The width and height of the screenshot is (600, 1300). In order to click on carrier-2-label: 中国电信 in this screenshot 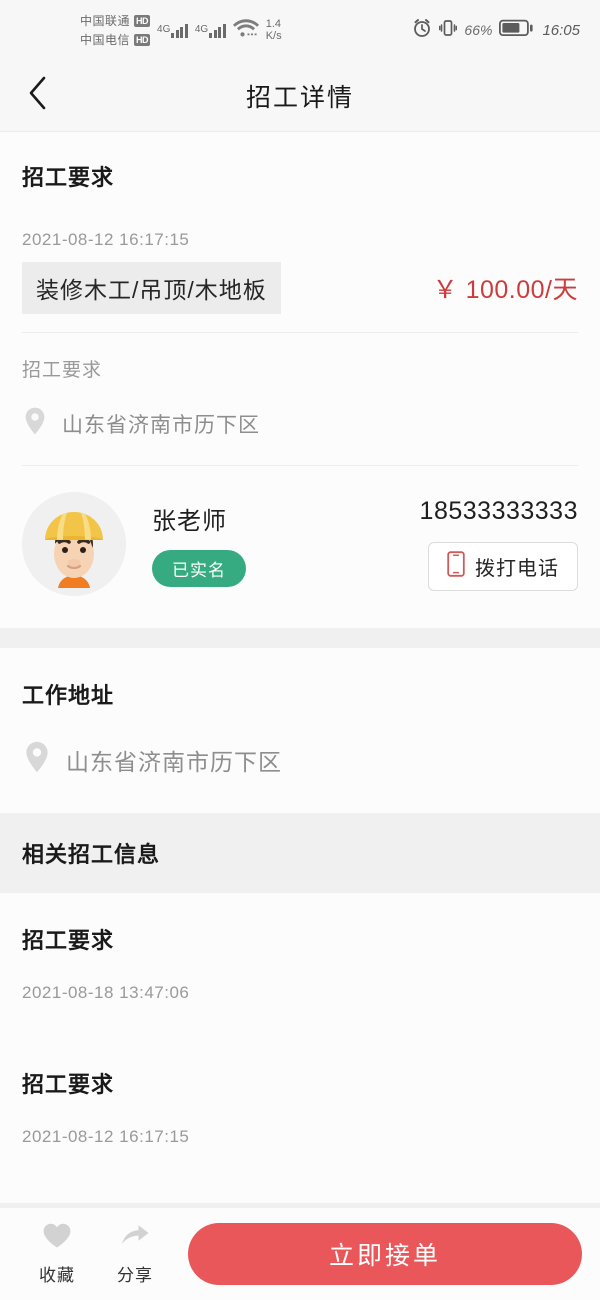, I will do `click(105, 40)`.